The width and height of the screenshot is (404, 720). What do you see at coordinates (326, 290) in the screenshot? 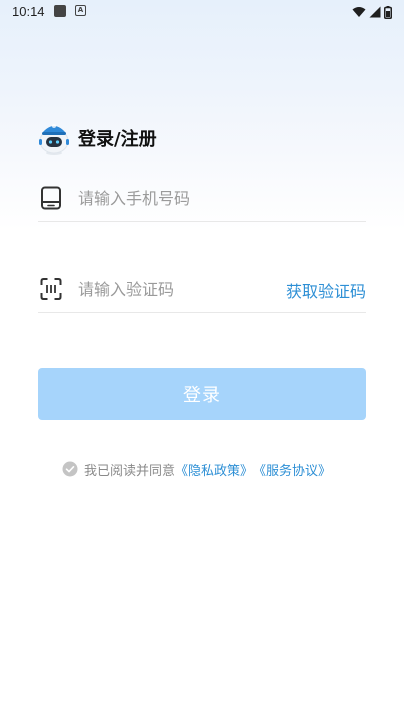
I see `get-code-button: 获取验证码` at bounding box center [326, 290].